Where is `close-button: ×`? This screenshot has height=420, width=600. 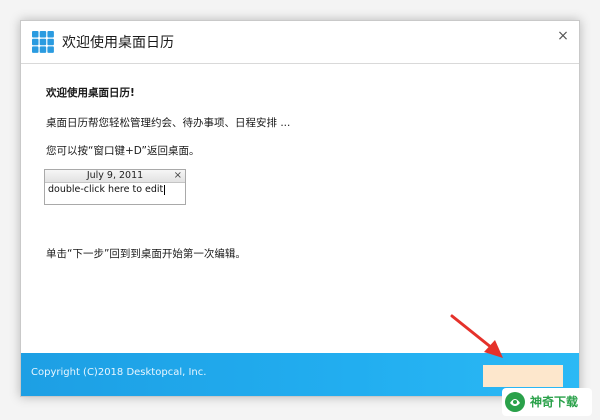
close-button: × is located at coordinates (563, 36).